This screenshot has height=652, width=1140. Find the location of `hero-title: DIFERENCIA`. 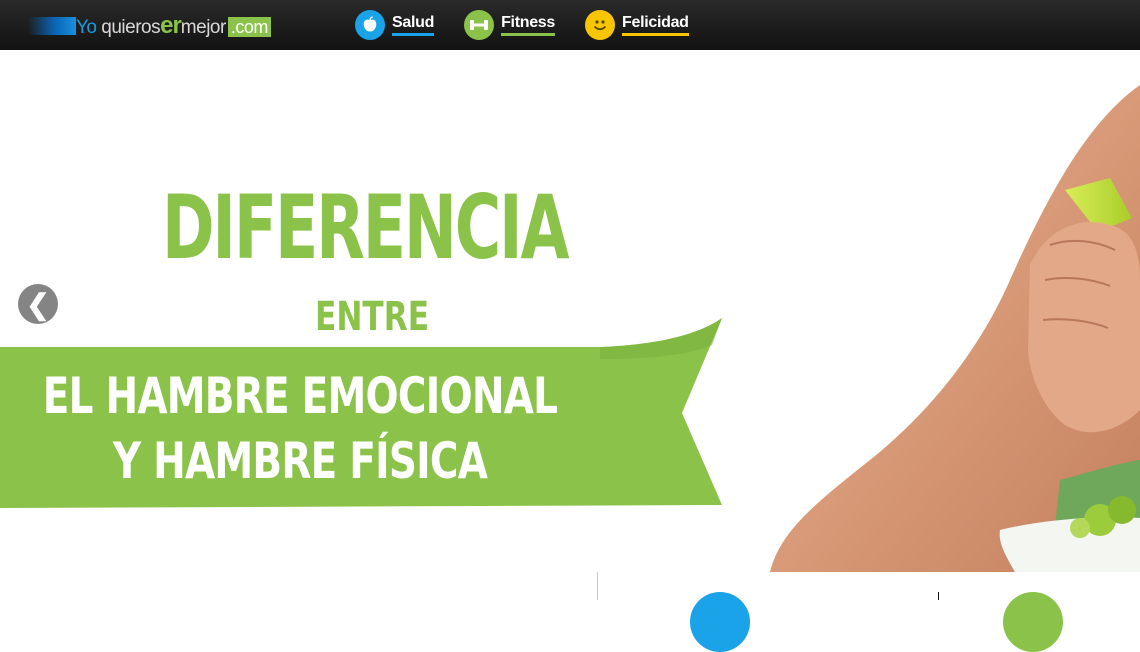

hero-title: DIFERENCIA is located at coordinates (365, 227).